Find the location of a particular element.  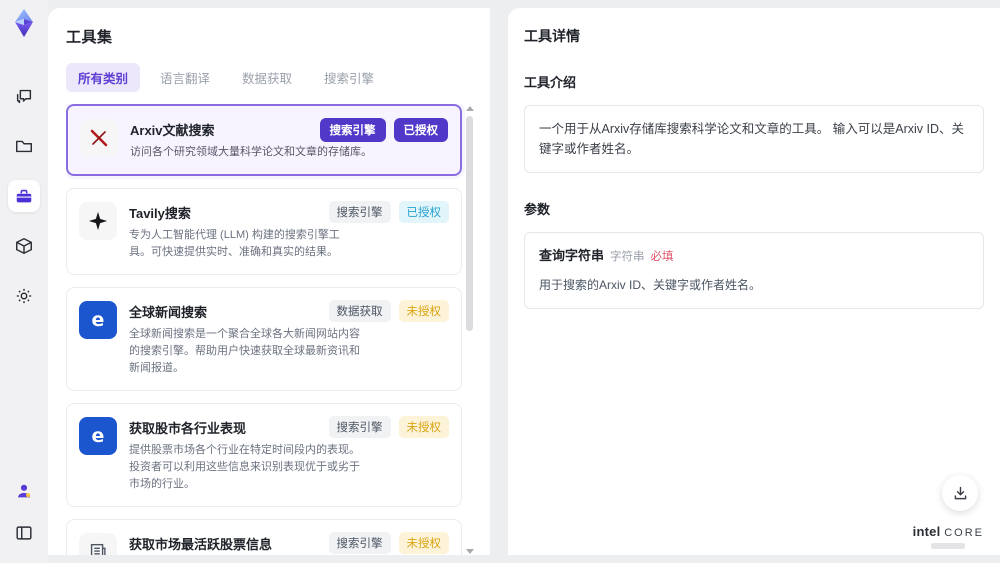

left-rail is located at coordinates (24, 281).